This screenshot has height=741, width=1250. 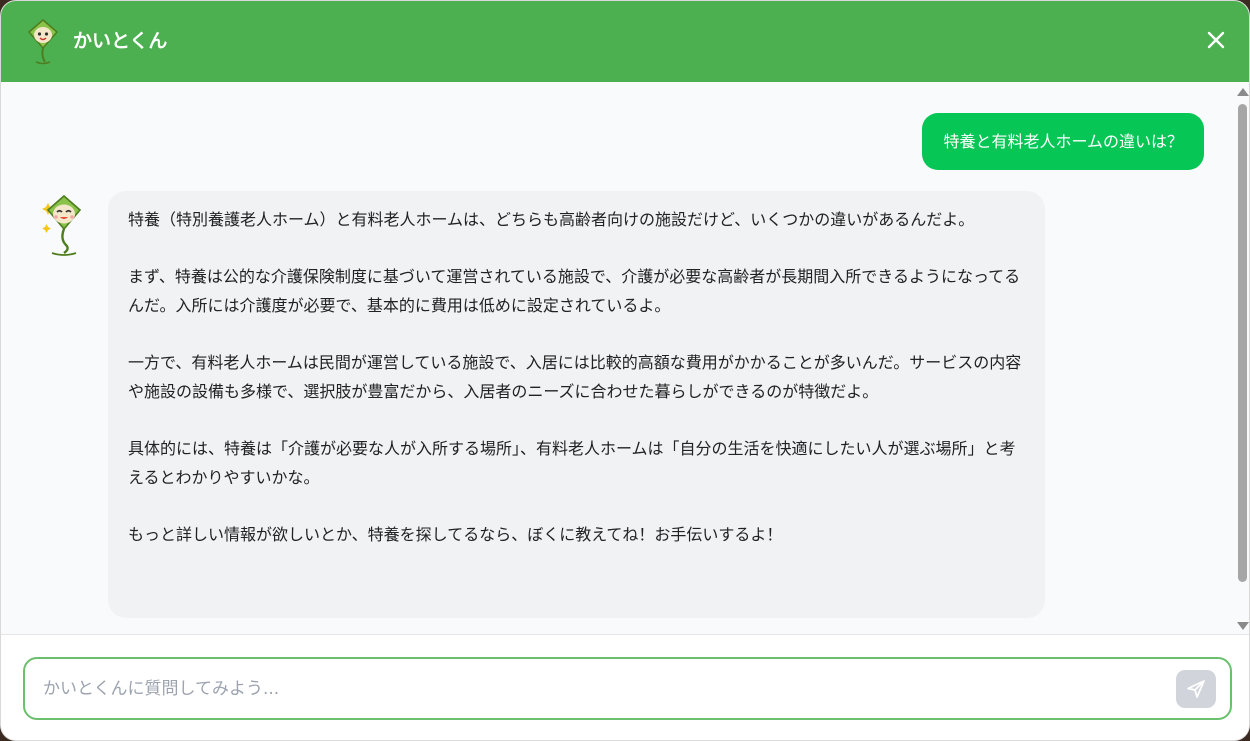 I want to click on message-input-box, so click(x=627, y=688).